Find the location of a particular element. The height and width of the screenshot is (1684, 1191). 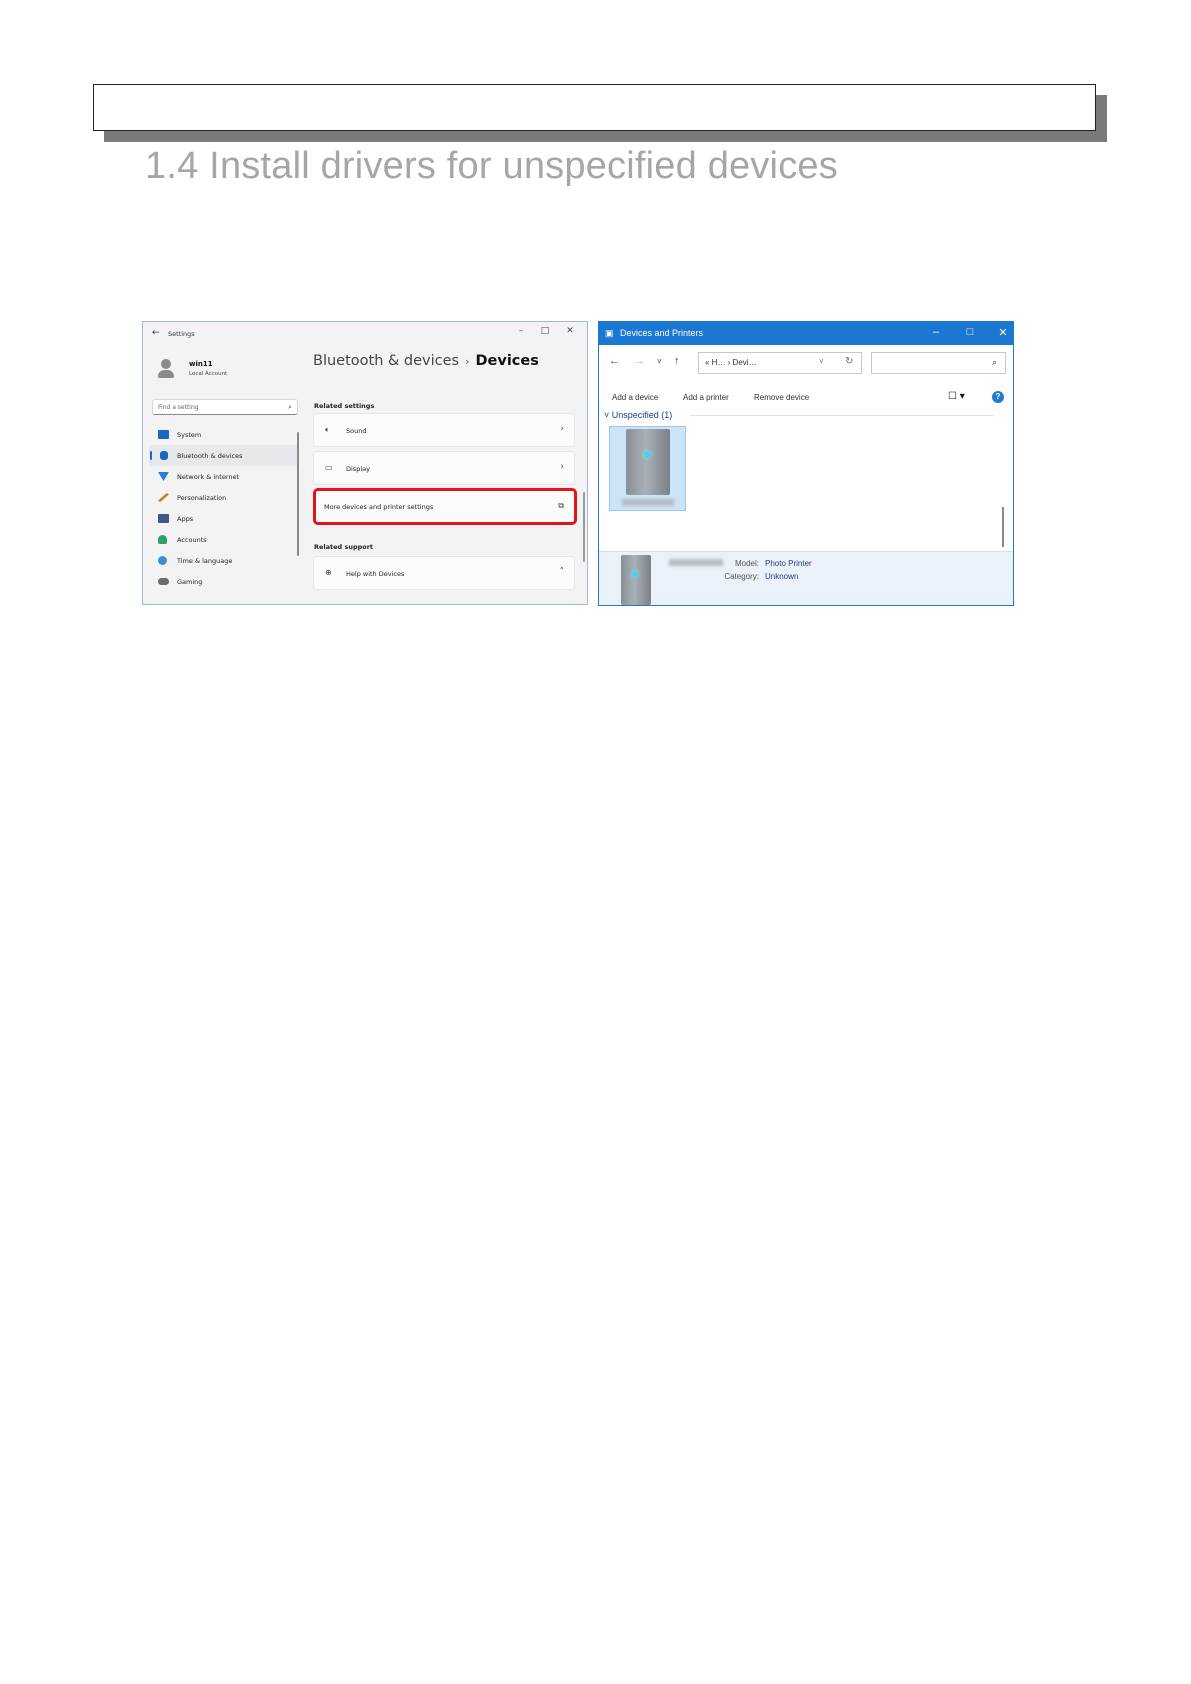

globe-icon: ⊕ is located at coordinates (328, 572).